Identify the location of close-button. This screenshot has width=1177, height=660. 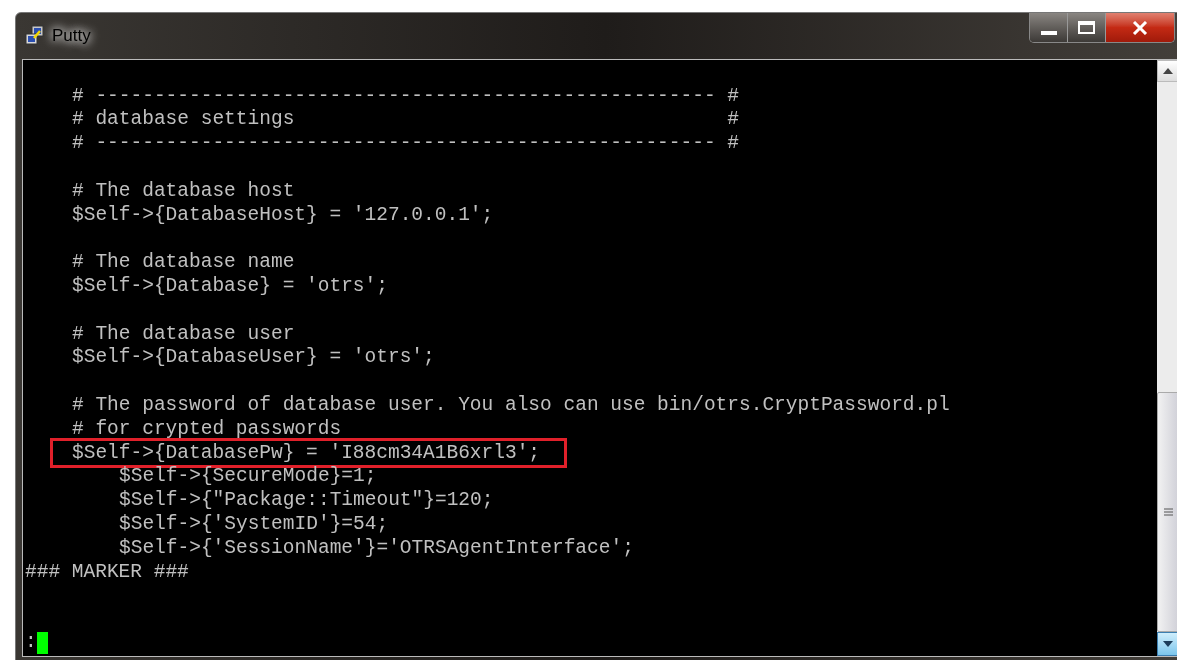
(1140, 27).